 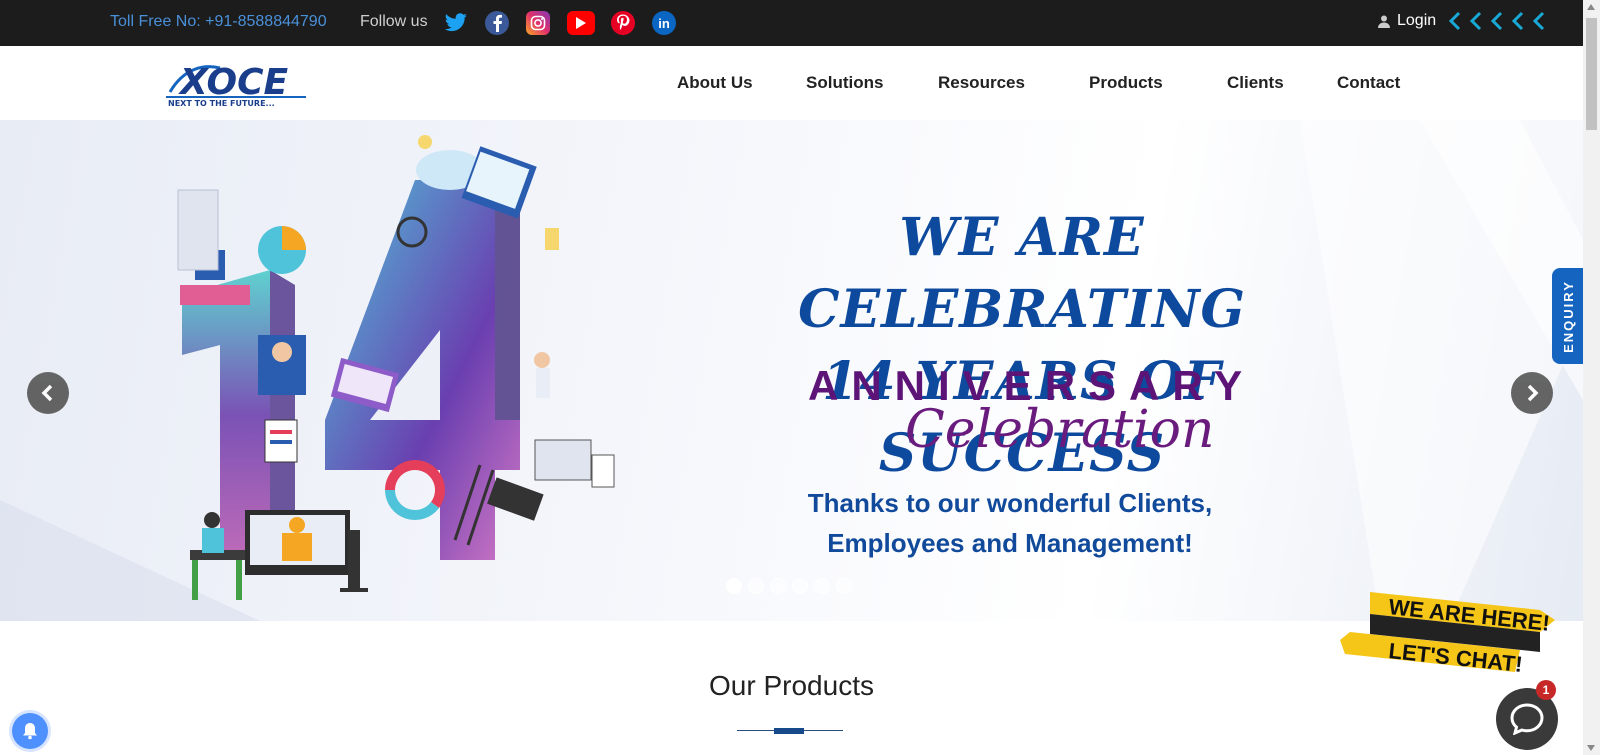 I want to click on hero-title-line1: WE ARE CELEBRATING, so click(x=1022, y=273).